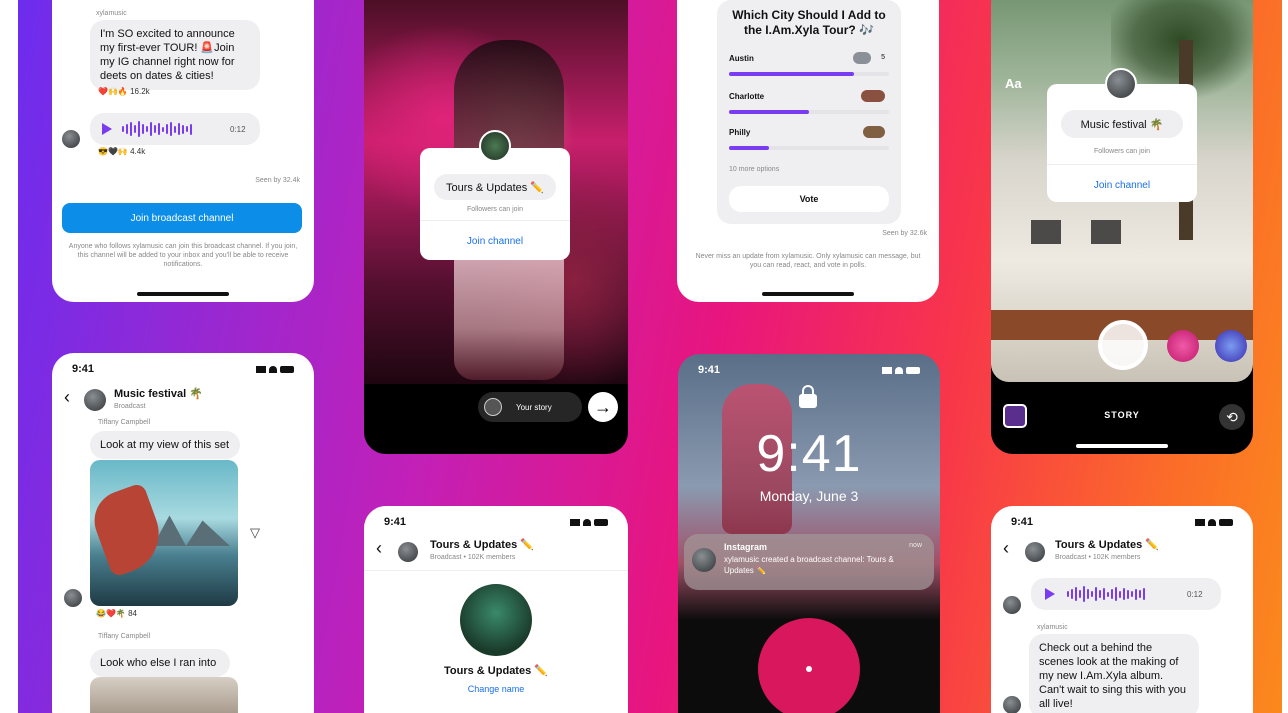 This screenshot has height=713, width=1288. I want to click on option-label: Austin, so click(741, 58).